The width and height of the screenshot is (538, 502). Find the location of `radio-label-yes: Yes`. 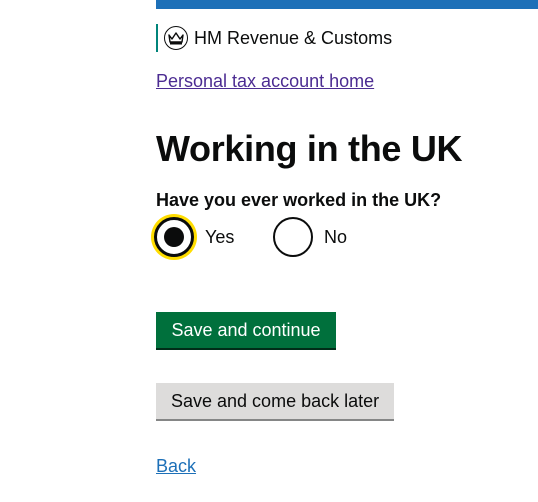

radio-label-yes: Yes is located at coordinates (219, 237).